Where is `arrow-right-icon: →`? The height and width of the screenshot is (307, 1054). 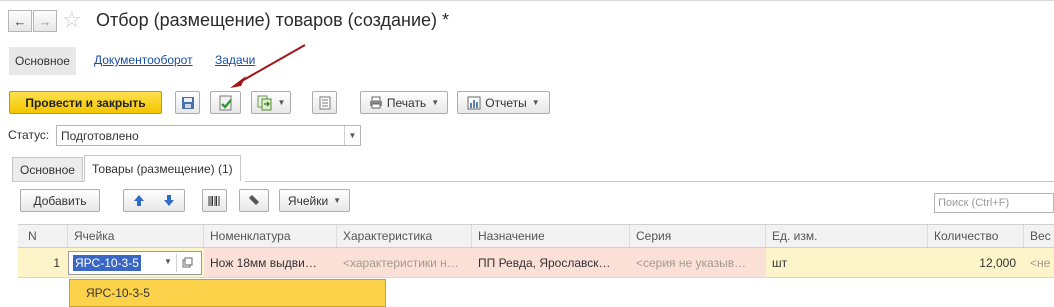
arrow-right-icon: → is located at coordinates (45, 21).